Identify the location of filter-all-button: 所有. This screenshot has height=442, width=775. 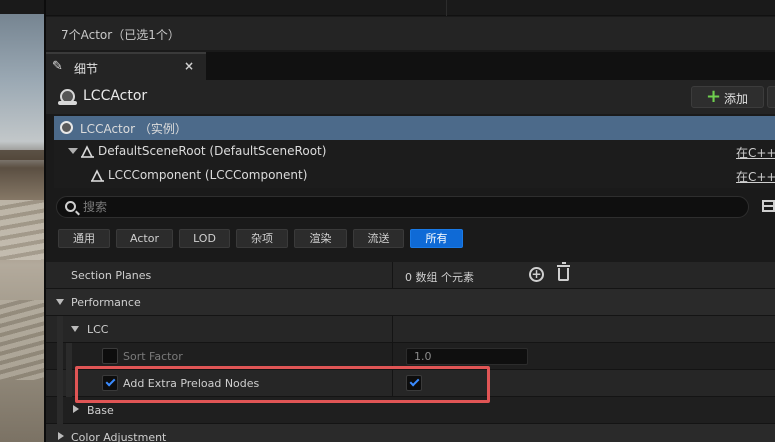
(436, 238).